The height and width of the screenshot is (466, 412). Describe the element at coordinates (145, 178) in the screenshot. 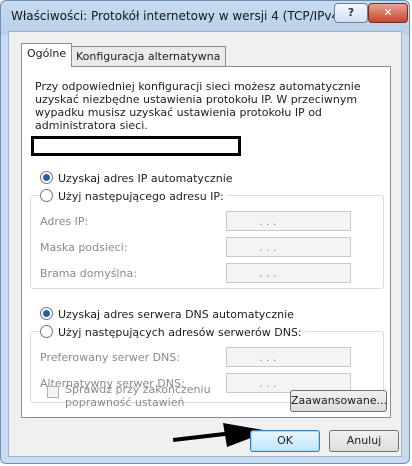

I see `ip-auto-label: Uzyskaj adres IP automatycznie` at that location.